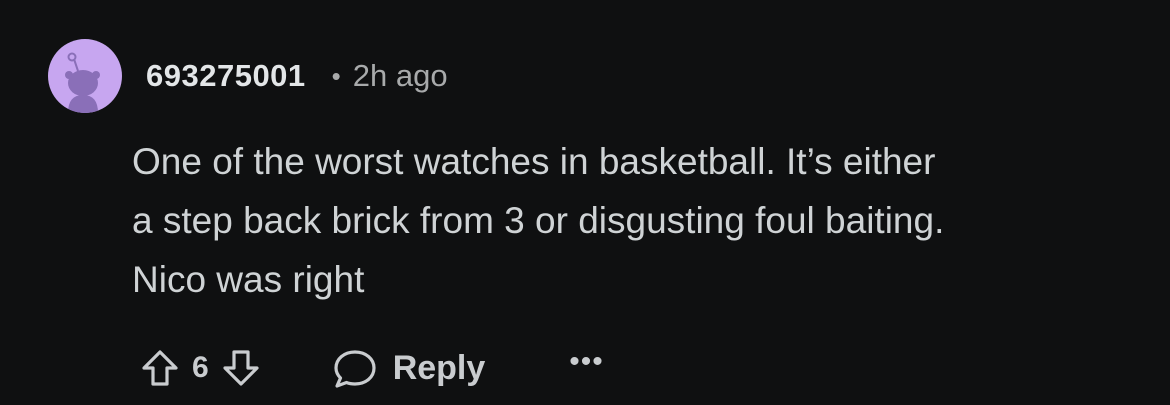 The width and height of the screenshot is (1170, 405). I want to click on avatar, so click(85, 76).